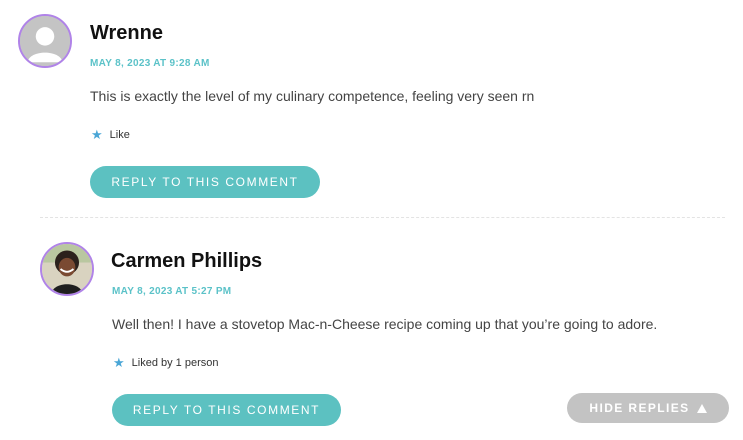 This screenshot has height=440, width=743. Describe the element at coordinates (175, 363) in the screenshot. I see `liked-by-label: Liked by 1 person` at that location.